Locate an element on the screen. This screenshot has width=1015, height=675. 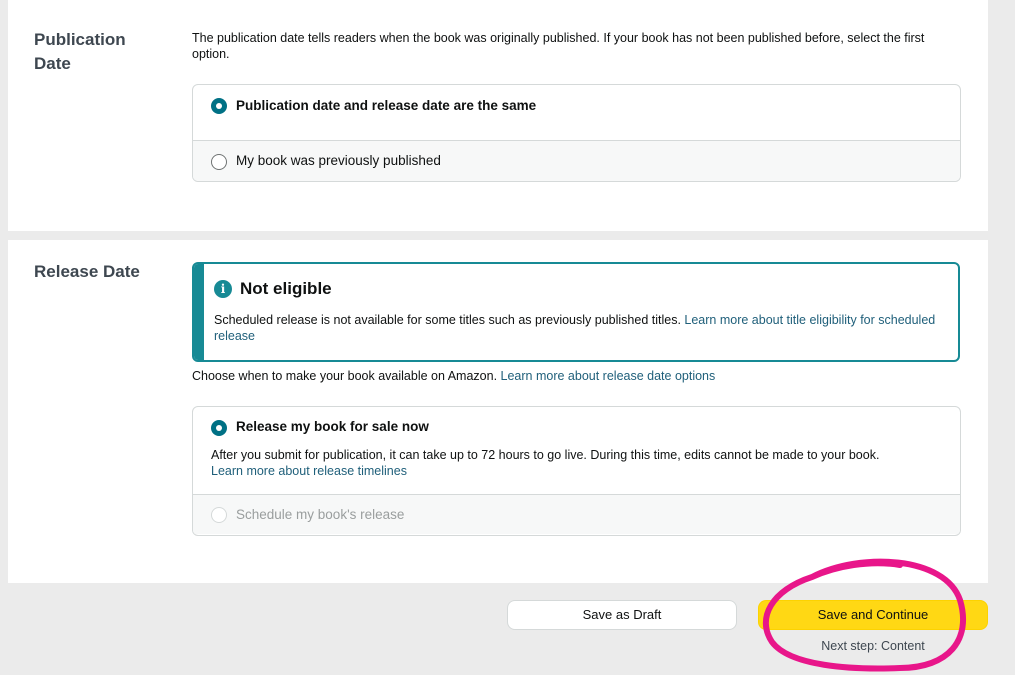
info-icon: i is located at coordinates (223, 289).